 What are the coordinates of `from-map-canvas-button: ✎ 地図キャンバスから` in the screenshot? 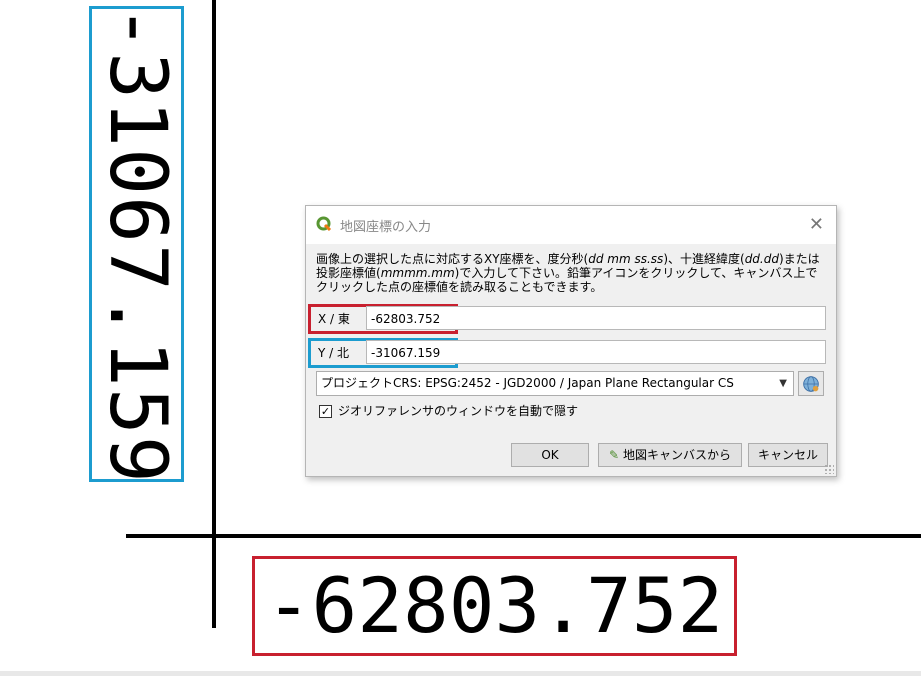 It's located at (670, 455).